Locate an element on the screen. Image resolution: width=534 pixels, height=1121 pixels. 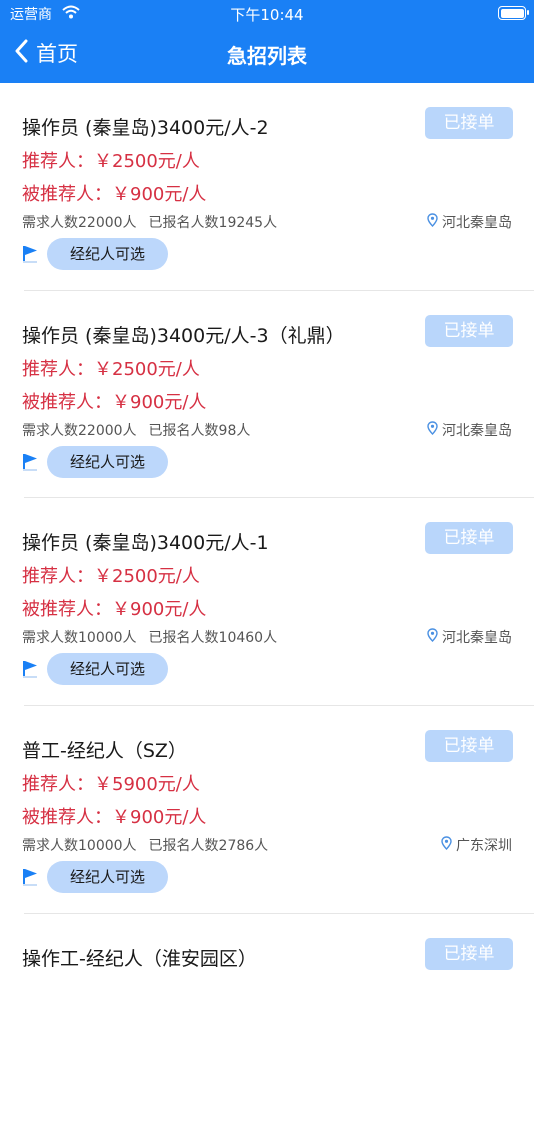
status-time: 下午10:44 is located at coordinates (267, 15).